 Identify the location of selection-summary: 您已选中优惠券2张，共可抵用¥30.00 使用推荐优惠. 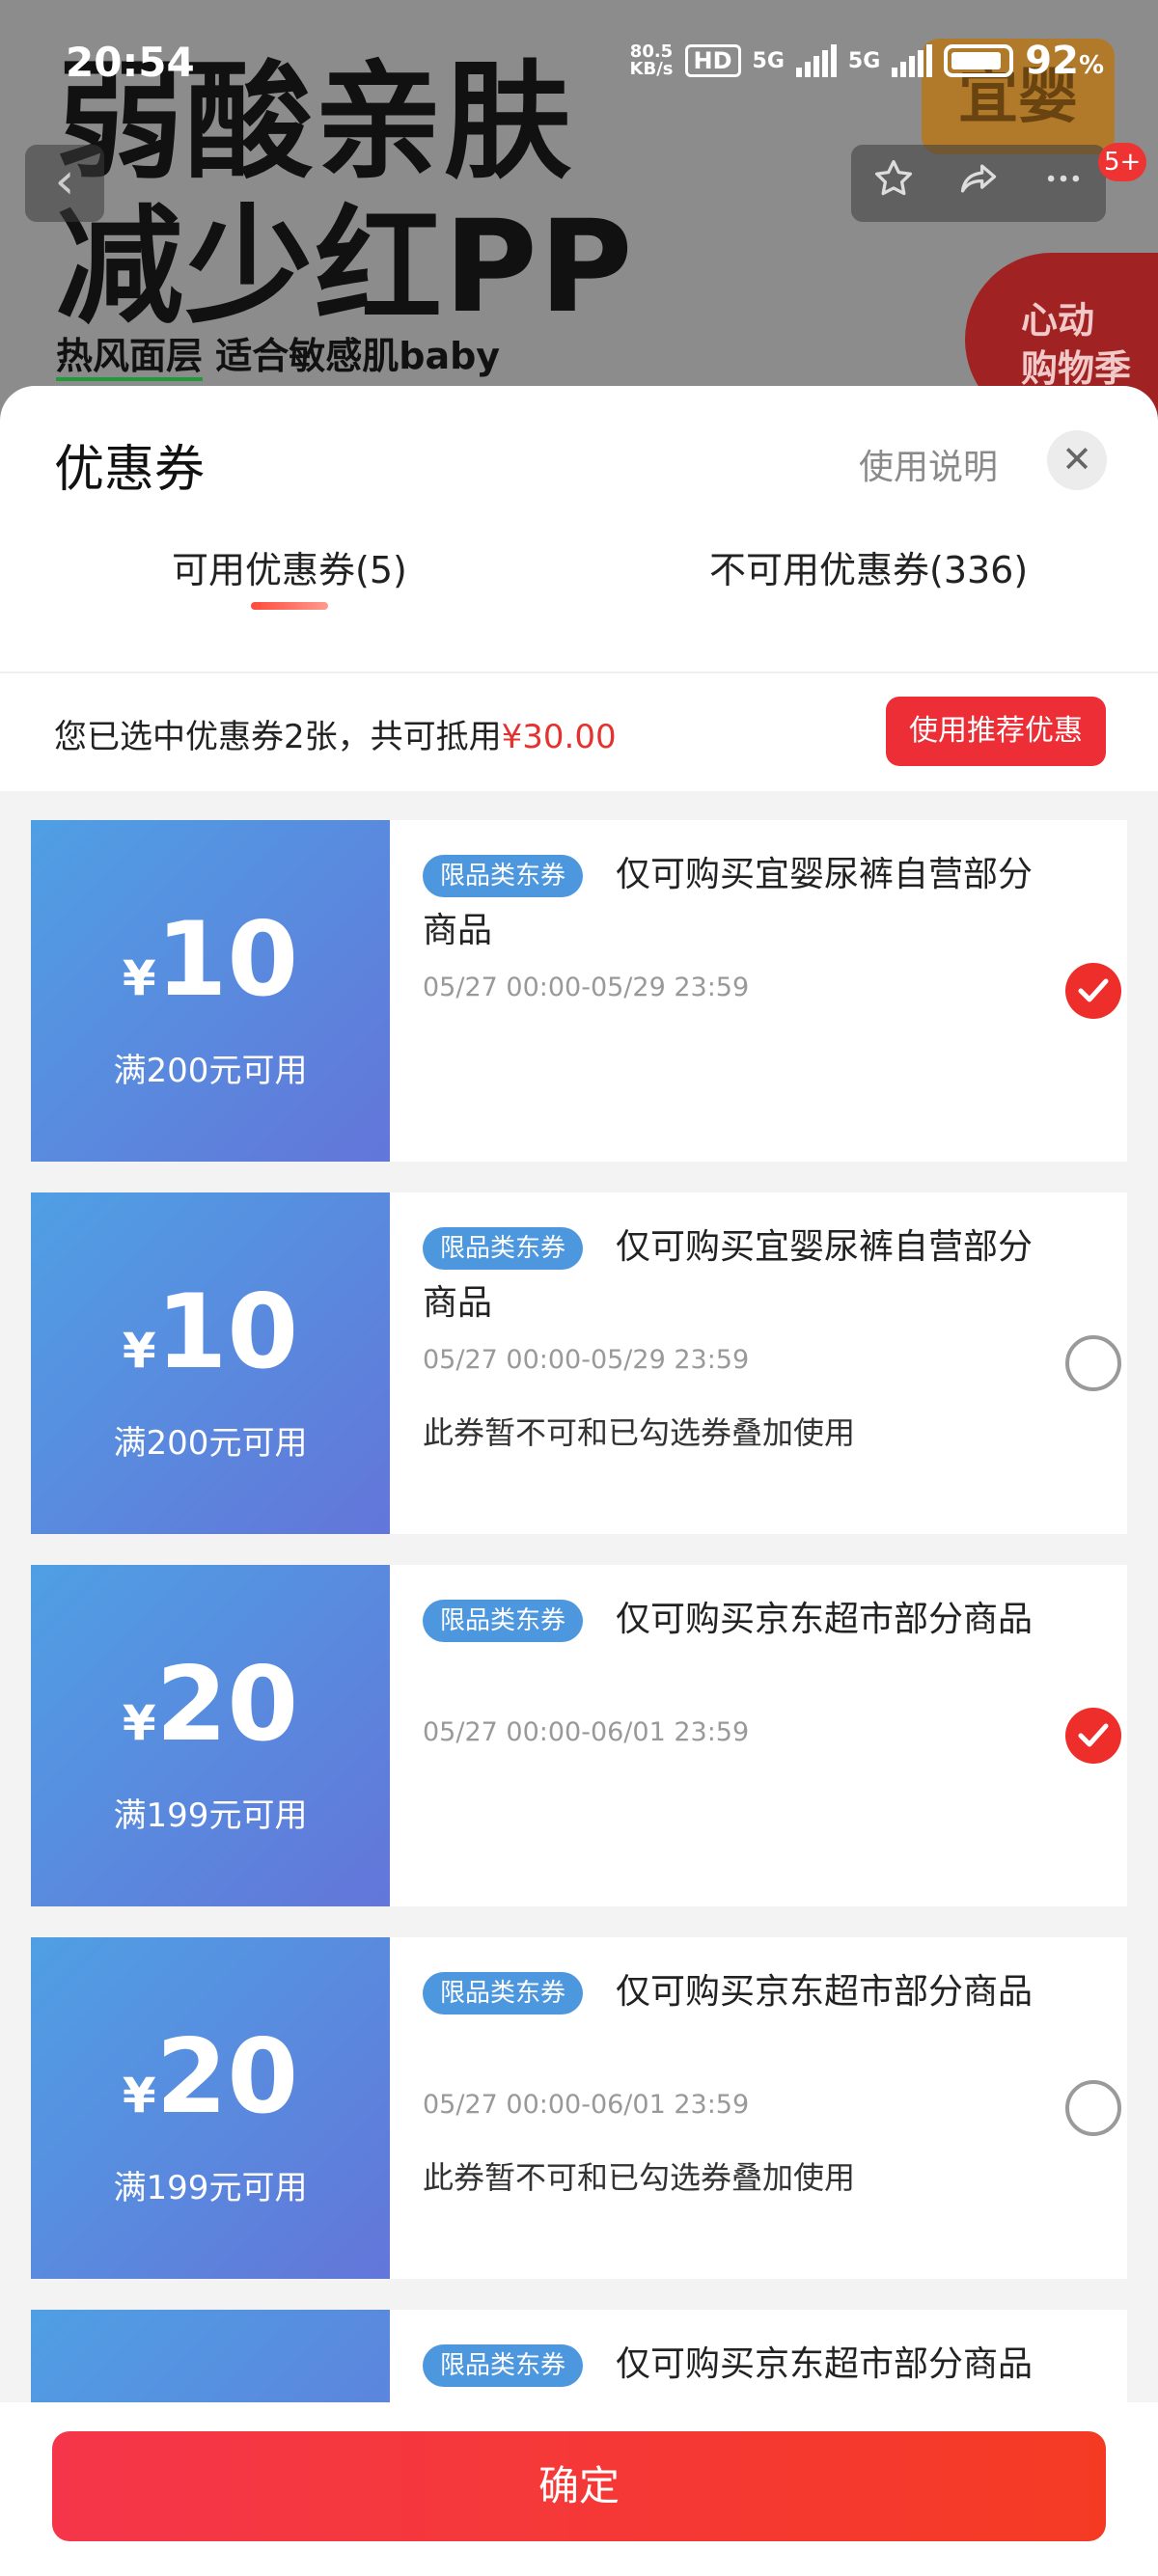
(579, 732).